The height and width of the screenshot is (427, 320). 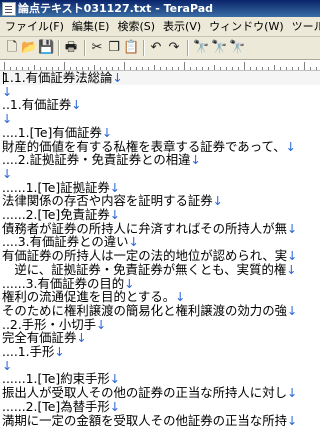 I want to click on title-bar: 論点テキスト031127.txt - TeraPad, so click(x=160, y=8).